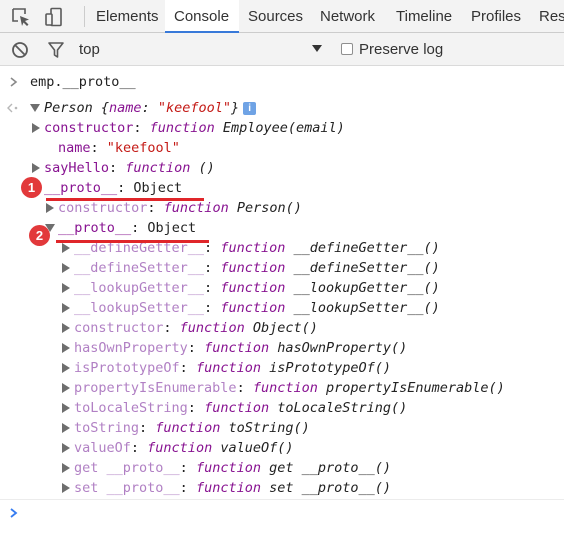 The width and height of the screenshot is (564, 554). I want to click on tree-row: get __proto__: function get __proto__(), so click(282, 468).